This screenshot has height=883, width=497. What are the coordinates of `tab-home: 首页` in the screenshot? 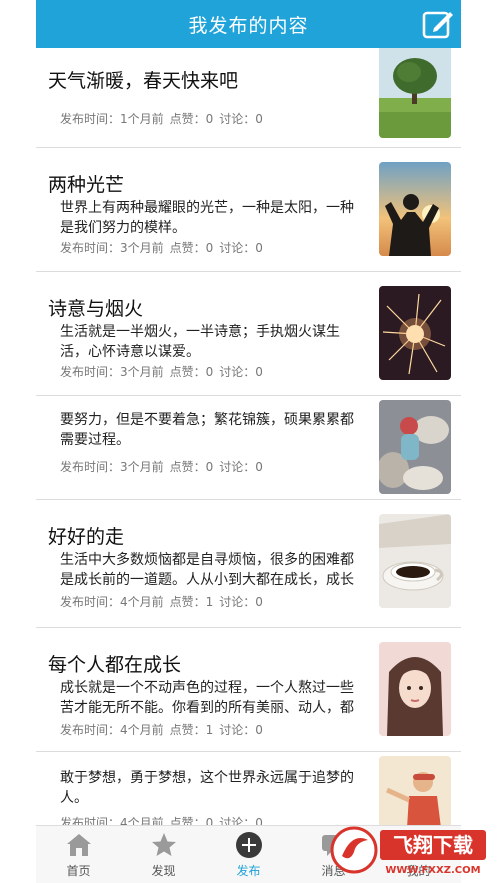 It's located at (78, 854).